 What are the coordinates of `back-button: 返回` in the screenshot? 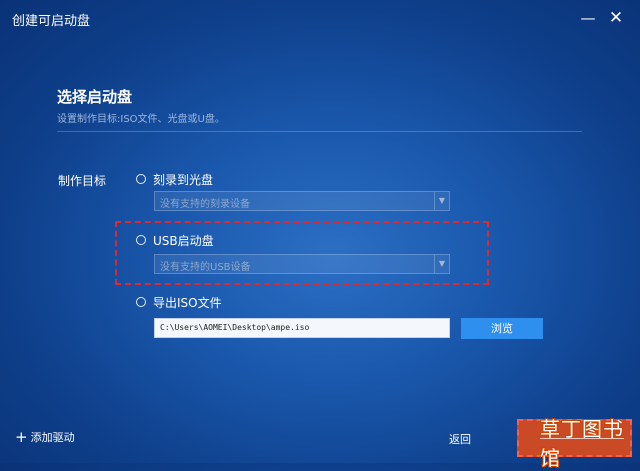 It's located at (460, 439).